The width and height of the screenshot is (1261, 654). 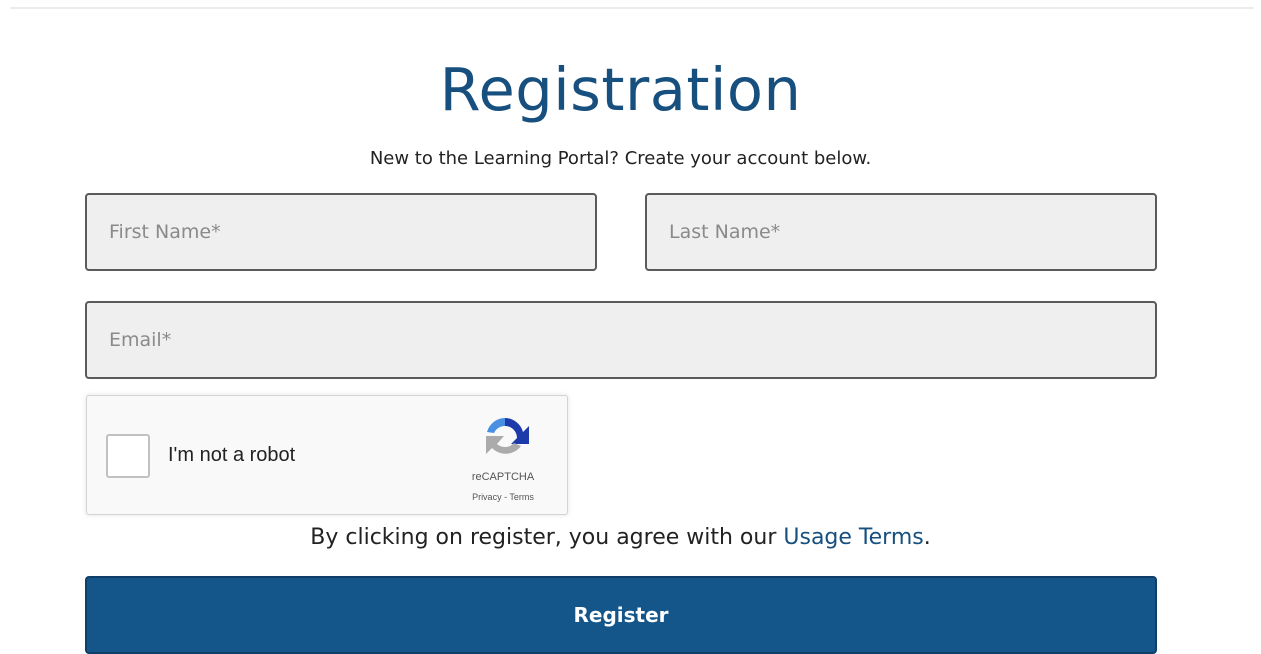 I want to click on recaptcha-checkbox, so click(x=128, y=456).